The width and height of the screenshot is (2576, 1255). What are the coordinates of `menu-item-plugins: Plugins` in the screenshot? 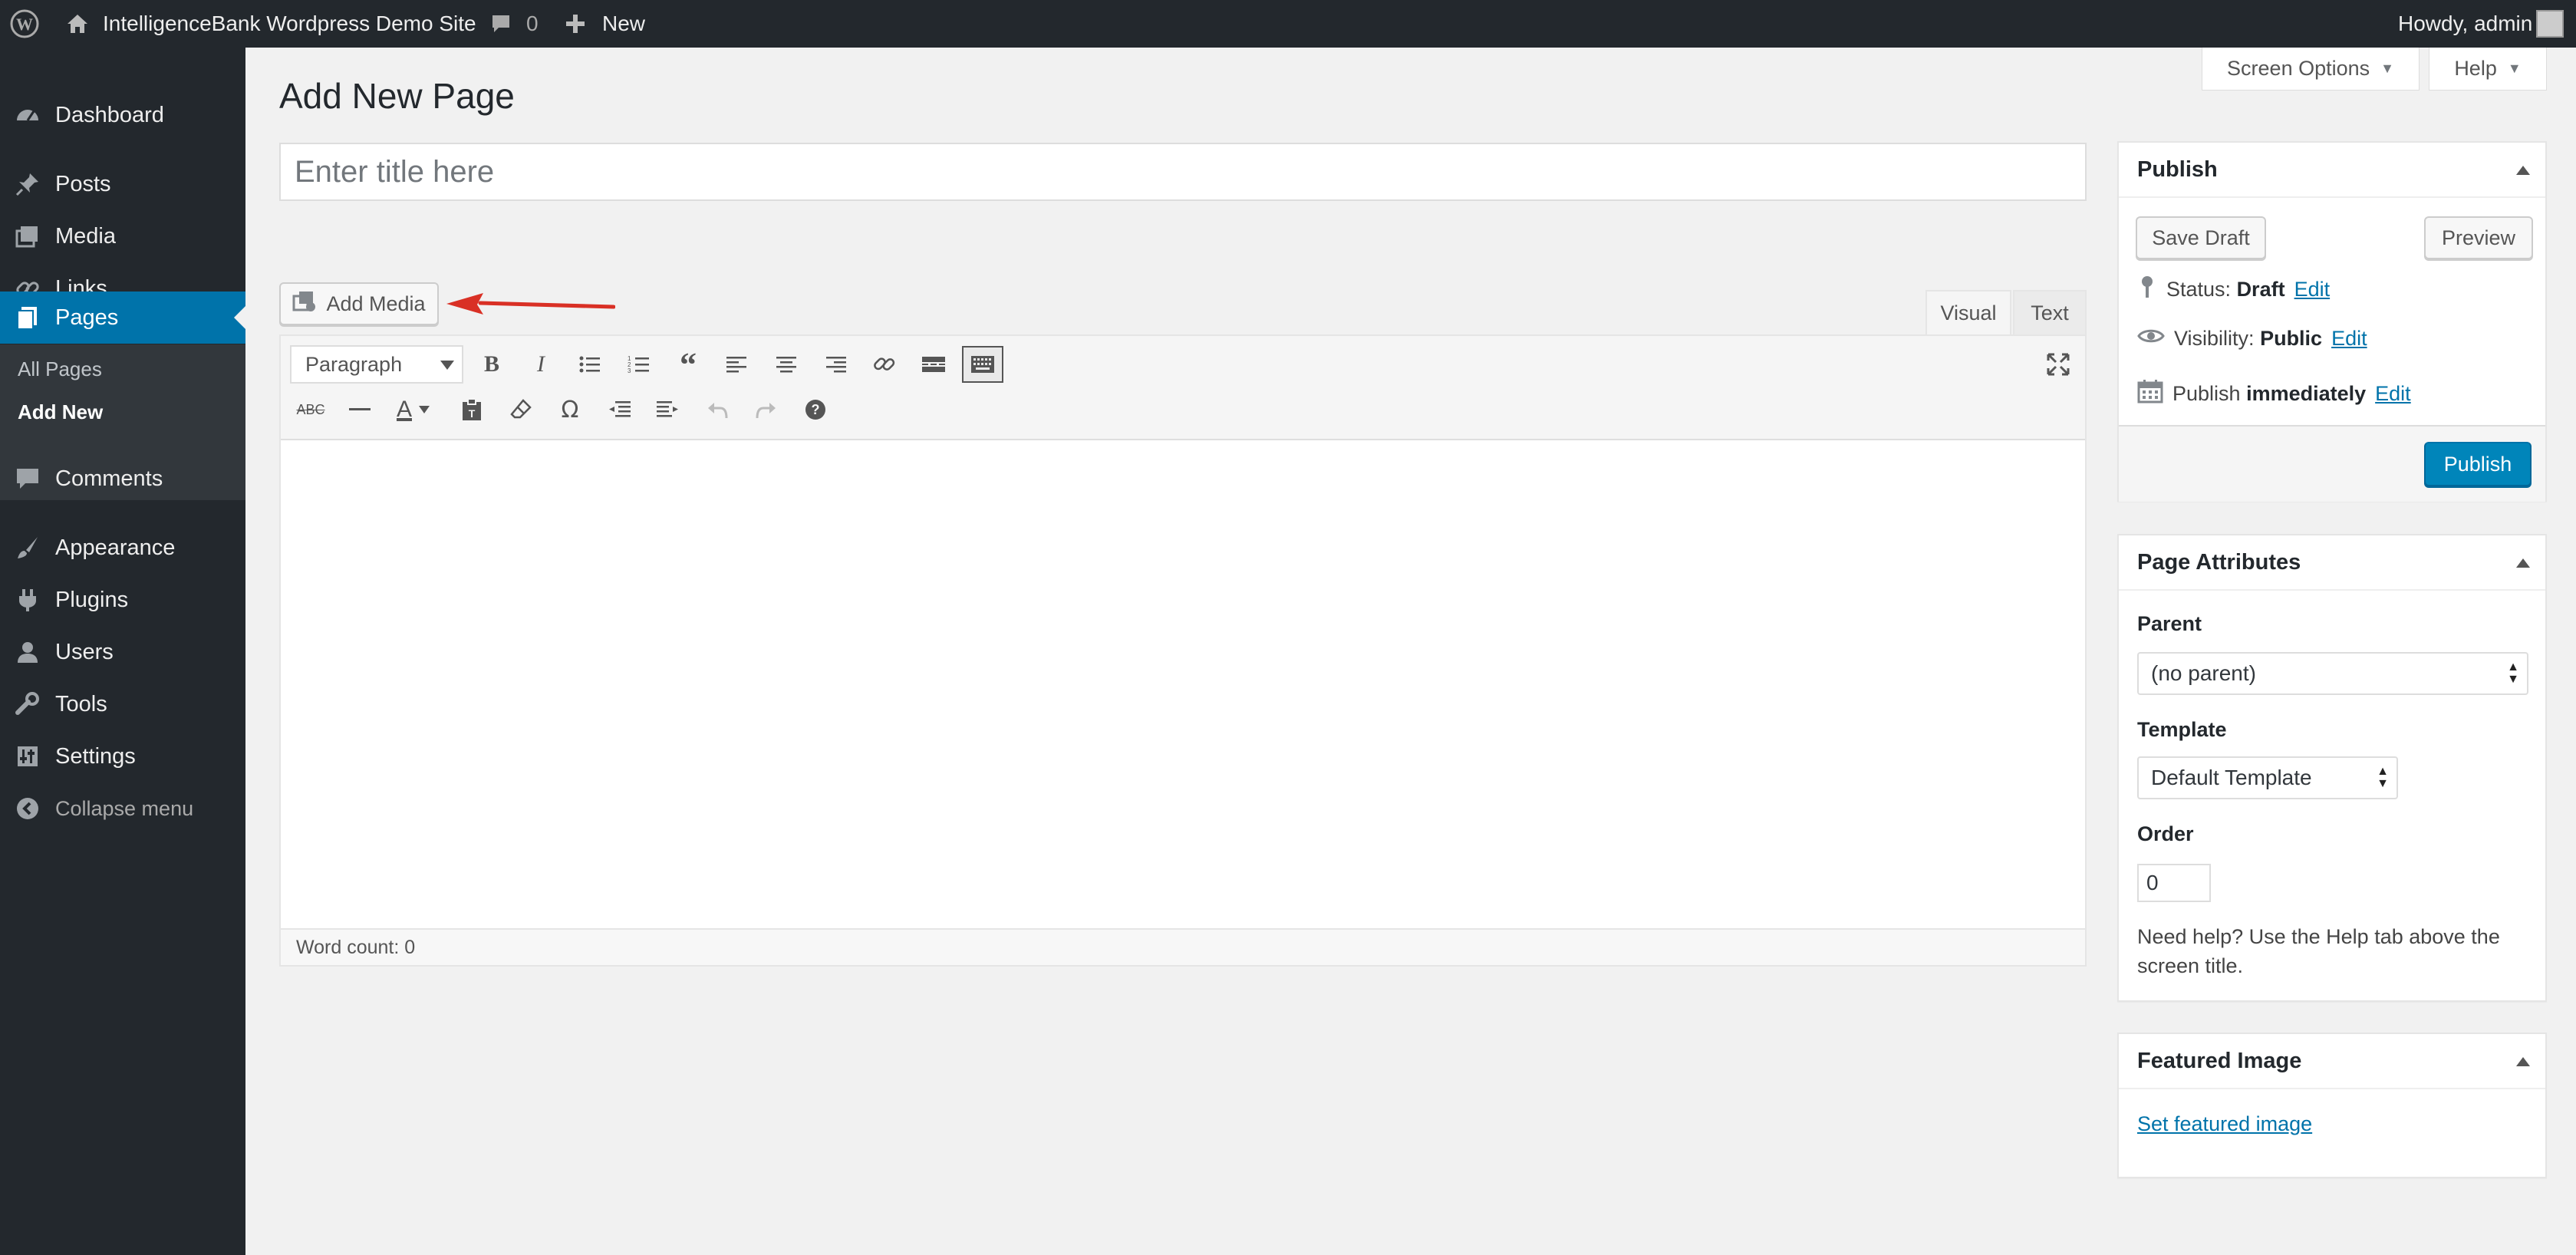 It's located at (122, 600).